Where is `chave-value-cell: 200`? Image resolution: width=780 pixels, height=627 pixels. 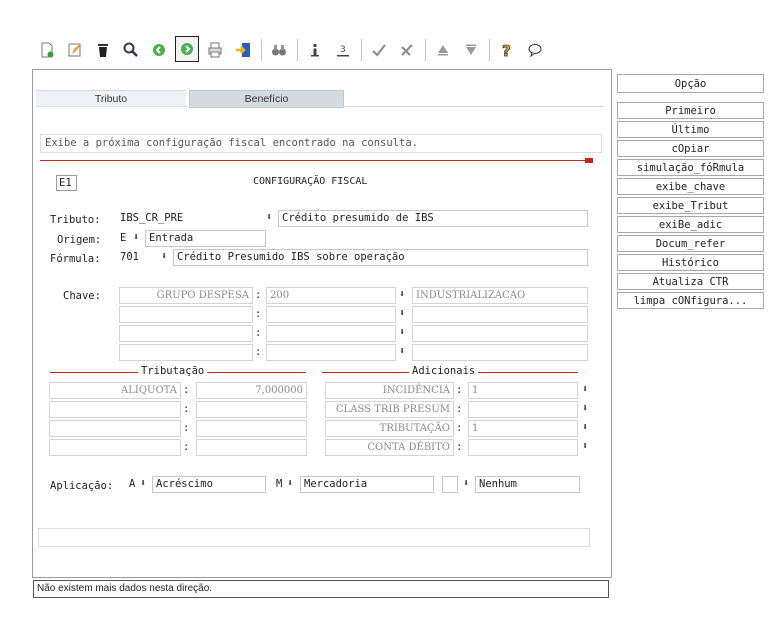 chave-value-cell: 200 is located at coordinates (331, 295).